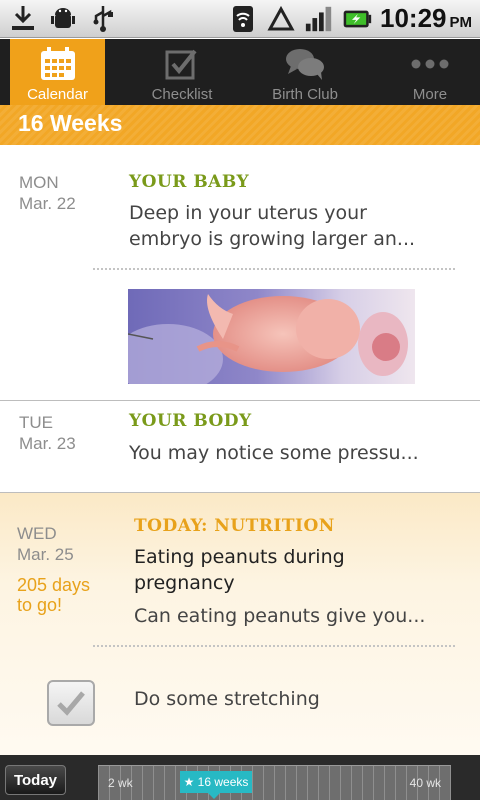 The height and width of the screenshot is (800, 480). What do you see at coordinates (189, 182) in the screenshot?
I see `entry-title: YOUR BABY` at bounding box center [189, 182].